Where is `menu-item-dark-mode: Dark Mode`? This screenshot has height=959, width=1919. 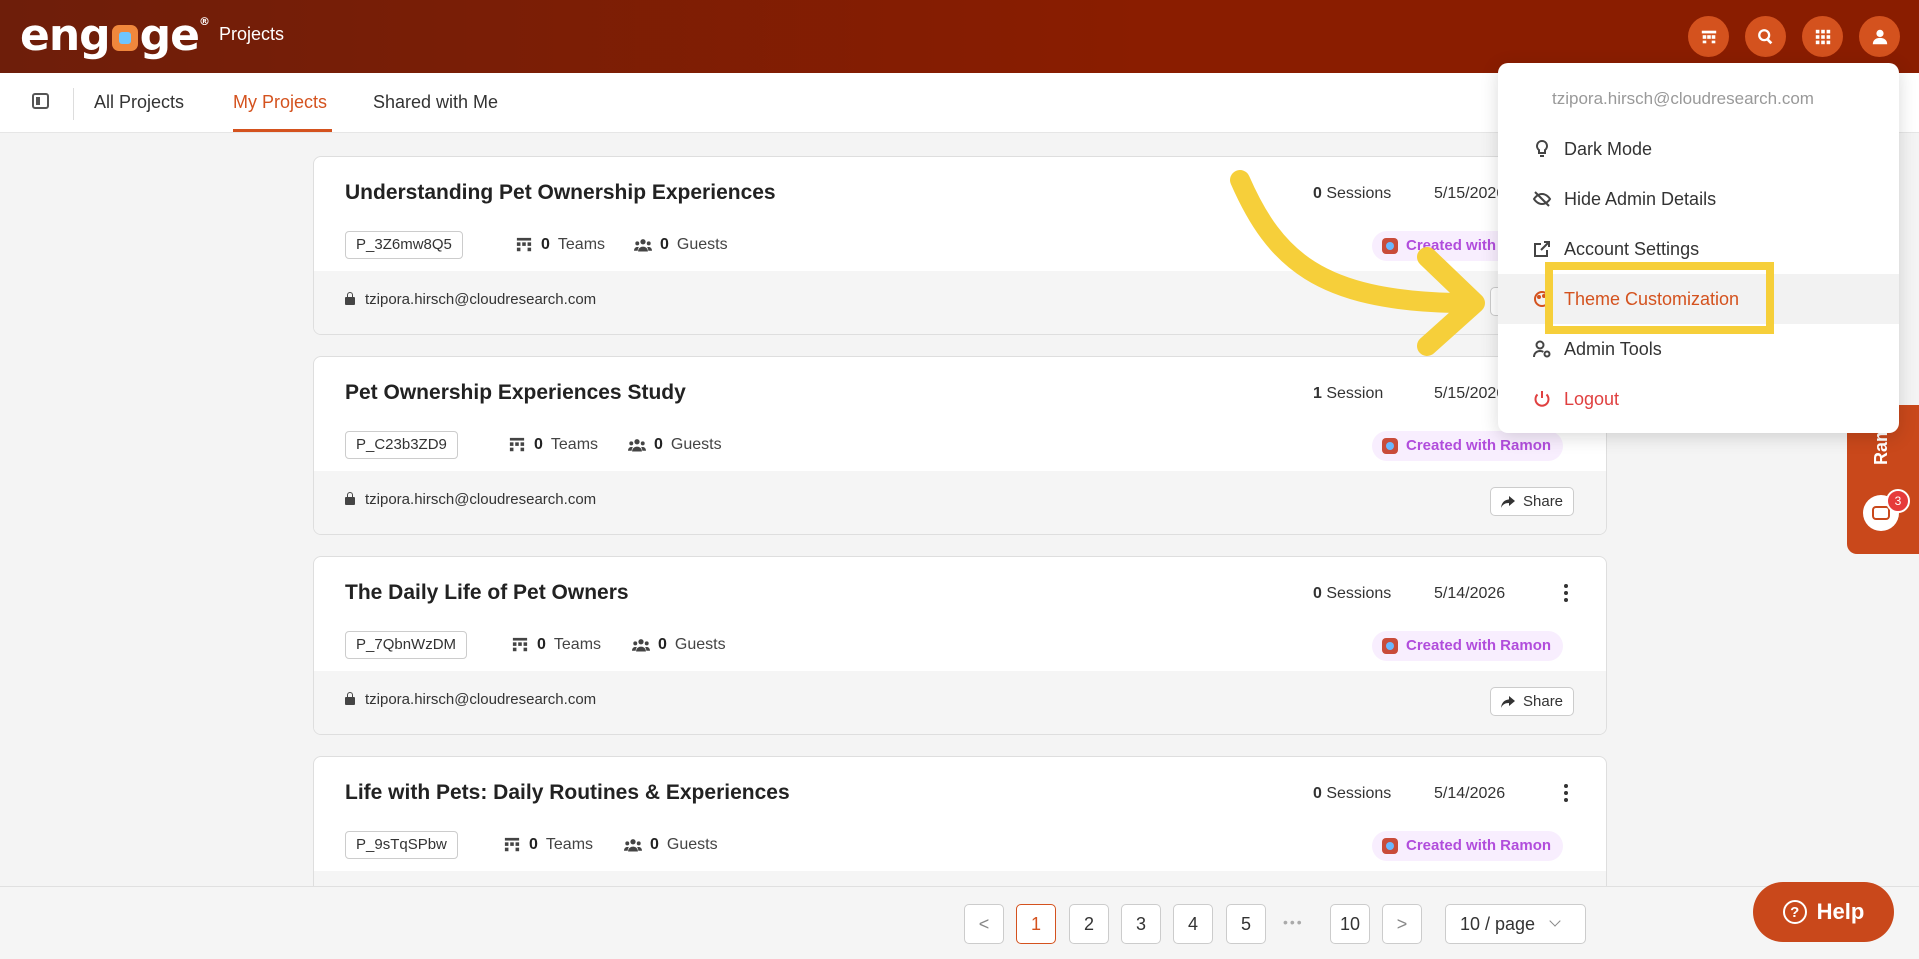
menu-item-dark-mode: Dark Mode is located at coordinates (1698, 149).